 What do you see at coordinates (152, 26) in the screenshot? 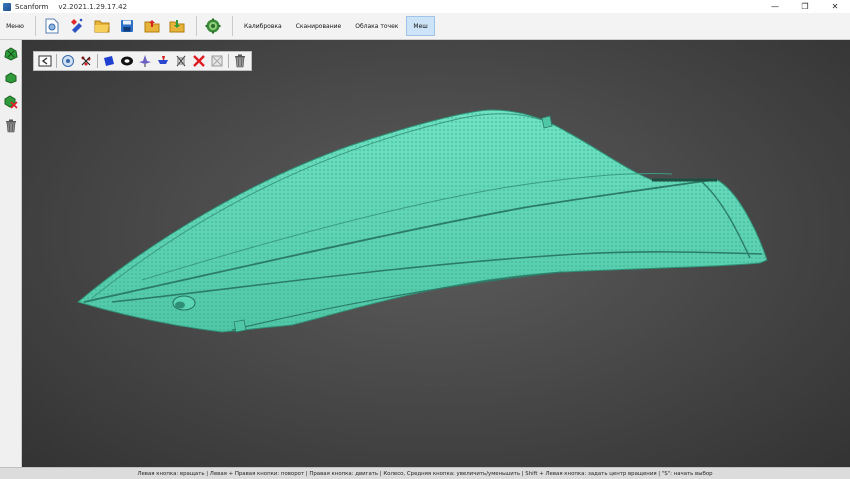
I see `folder-export-icon` at bounding box center [152, 26].